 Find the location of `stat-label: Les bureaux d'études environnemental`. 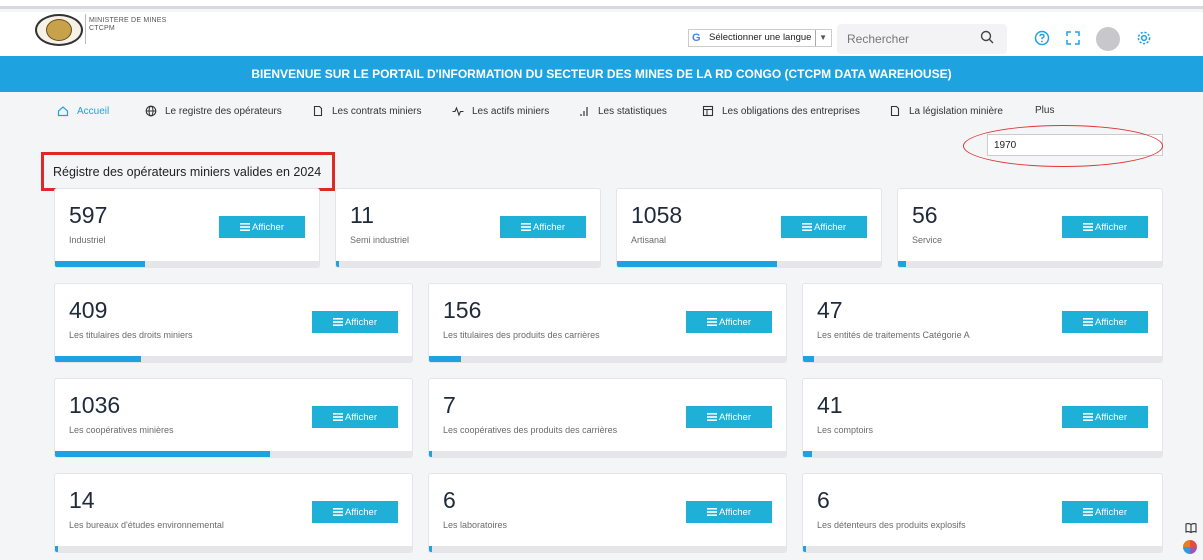

stat-label: Les bureaux d'études environnemental is located at coordinates (146, 525).